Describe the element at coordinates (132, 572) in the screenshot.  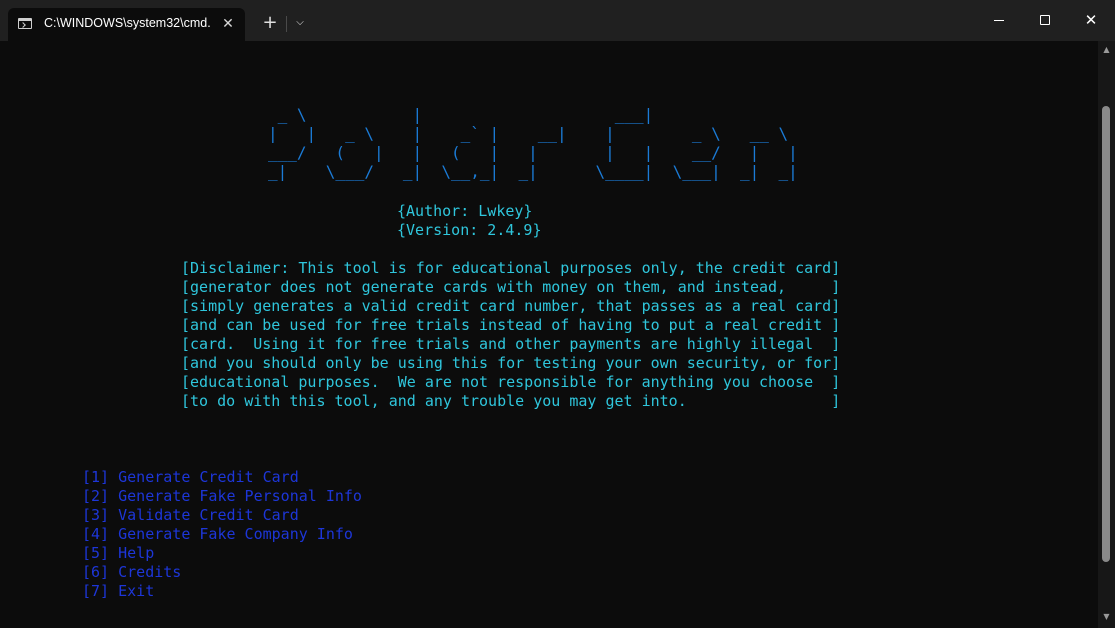
I see `menu-item-credits: [6] Credits` at that location.